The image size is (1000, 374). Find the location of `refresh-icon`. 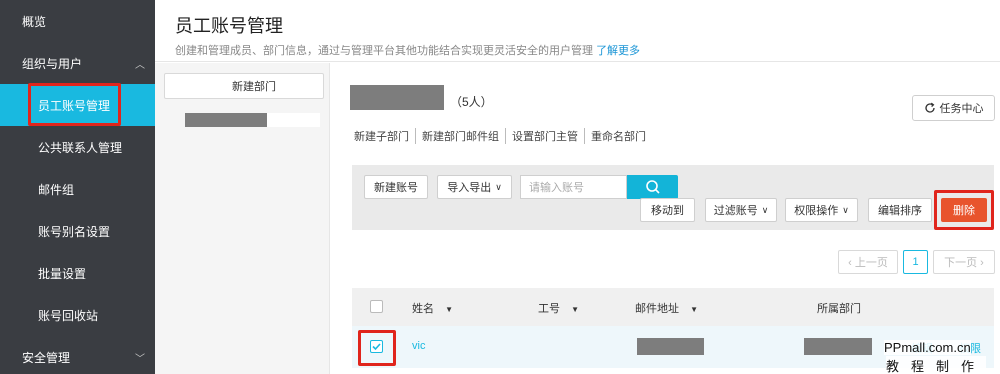

refresh-icon is located at coordinates (929, 107).